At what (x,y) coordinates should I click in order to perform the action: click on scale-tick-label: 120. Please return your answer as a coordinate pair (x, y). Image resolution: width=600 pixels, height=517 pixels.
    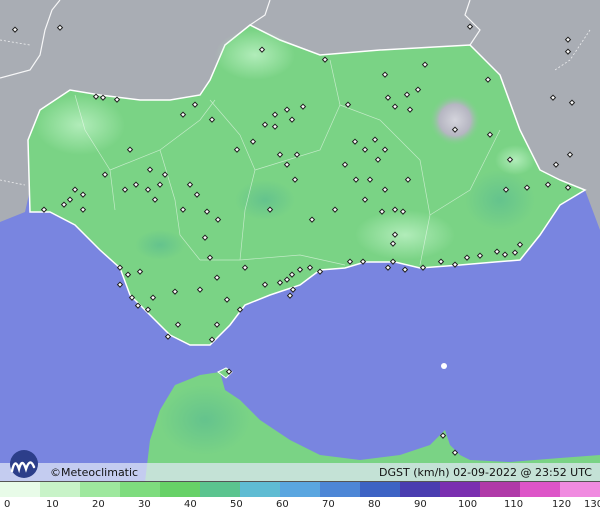
    Looking at the image, I should click on (562, 504).